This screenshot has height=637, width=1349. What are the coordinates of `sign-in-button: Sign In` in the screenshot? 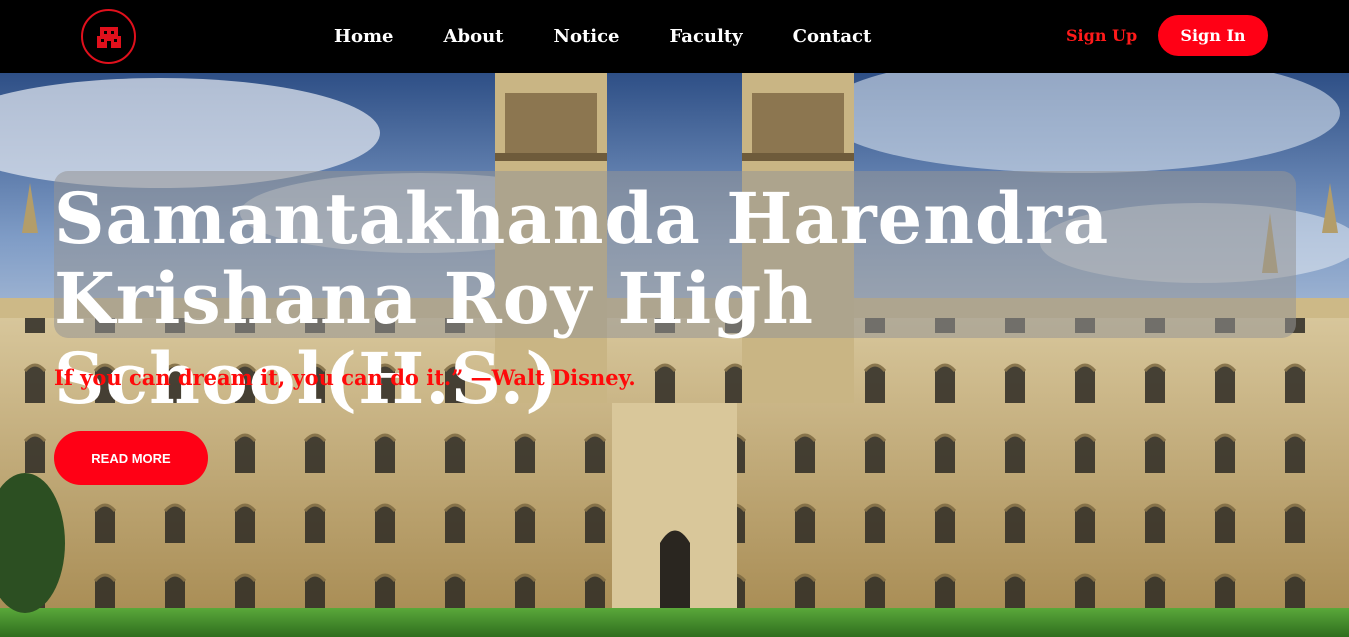 It's located at (1213, 35).